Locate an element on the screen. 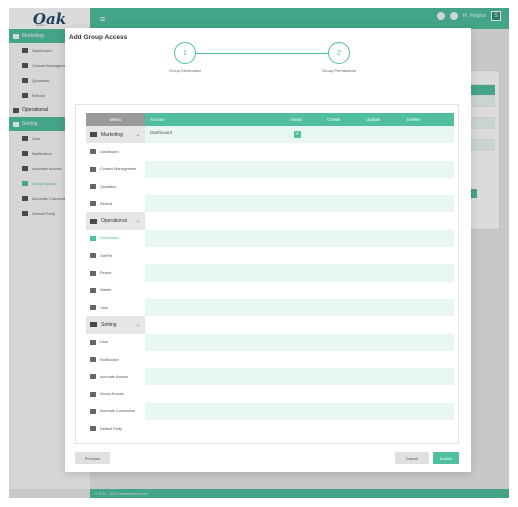  menu-item-row: Default Party is located at coordinates (115, 428).